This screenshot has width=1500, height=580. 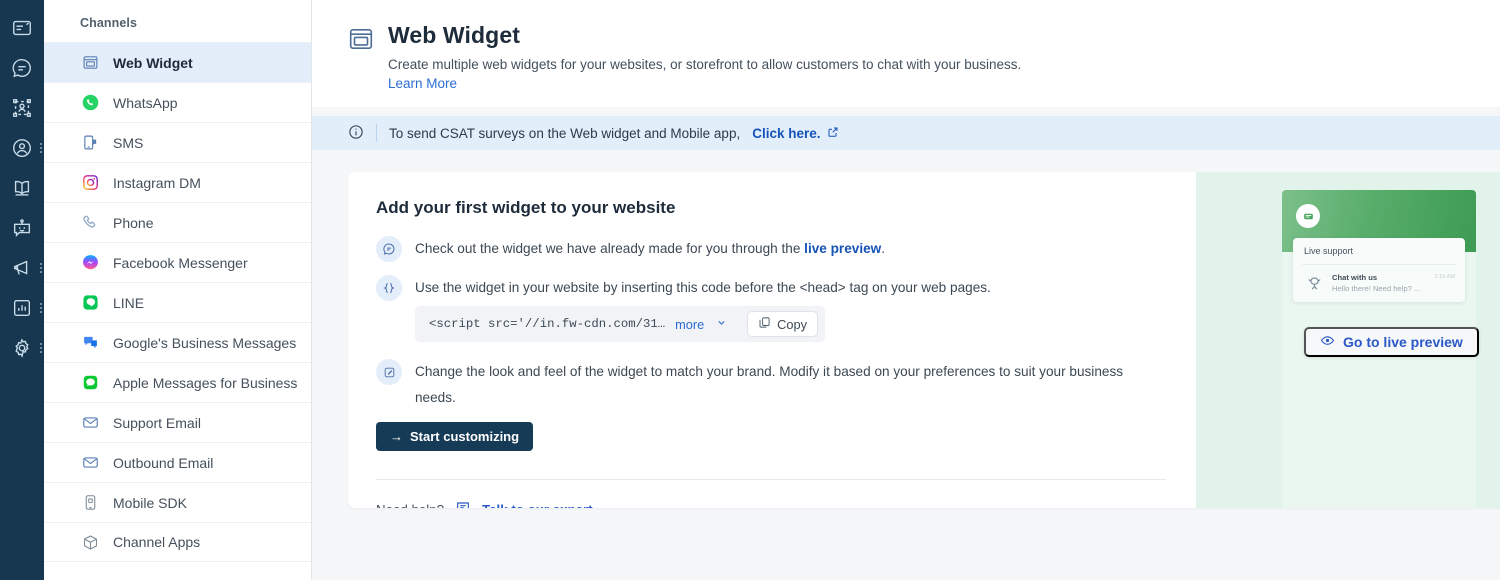 I want to click on help-text: Need help?, so click(x=410, y=505).